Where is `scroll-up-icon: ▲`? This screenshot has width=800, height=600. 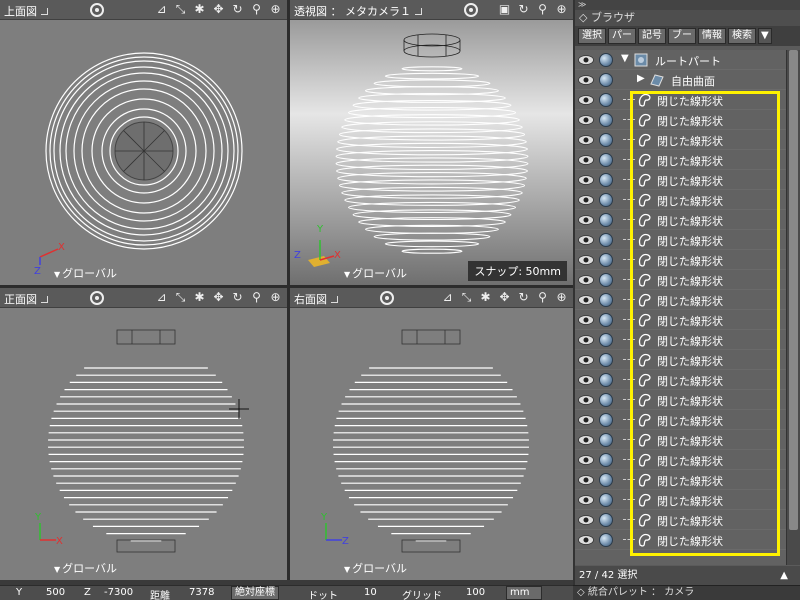
scroll-up-icon: ▲ is located at coordinates (784, 575).